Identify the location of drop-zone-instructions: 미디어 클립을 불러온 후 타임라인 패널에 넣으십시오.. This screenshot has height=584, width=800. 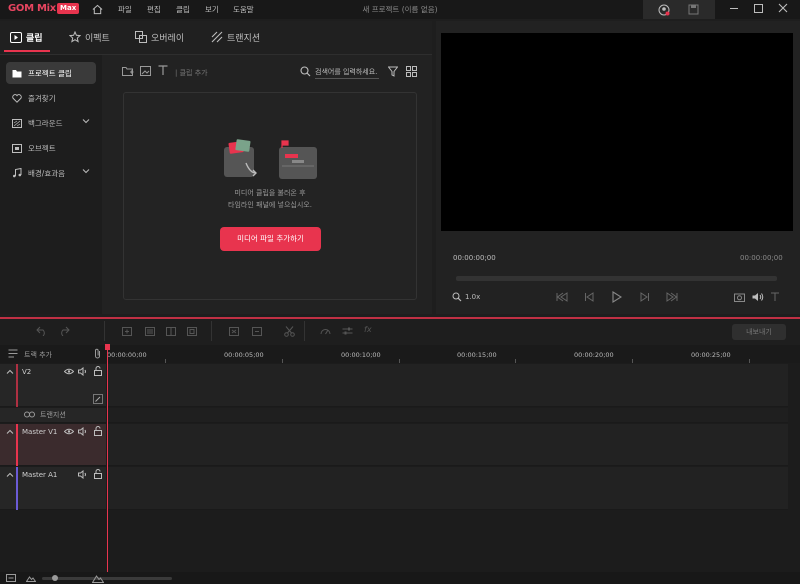
(270, 199).